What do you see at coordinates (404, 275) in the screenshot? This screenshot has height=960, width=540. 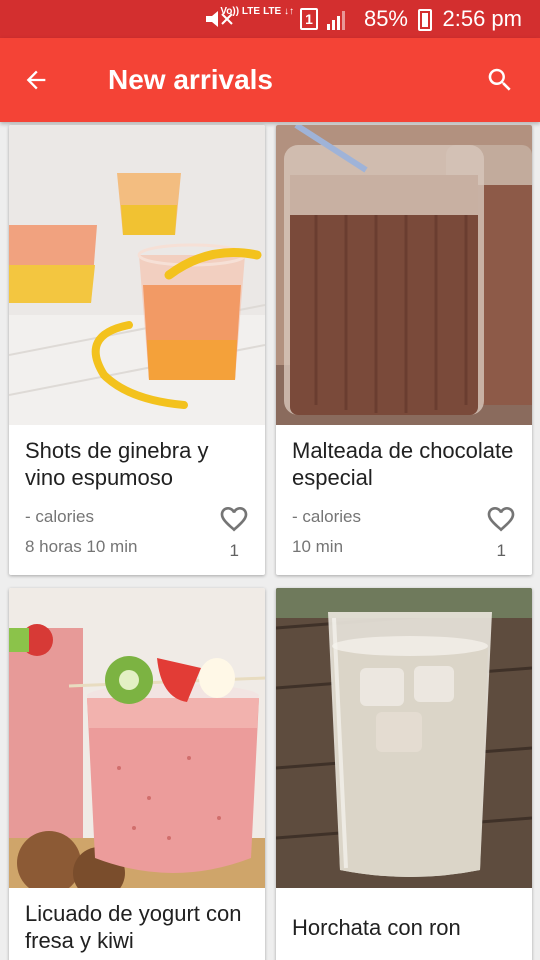 I see `chocolate-milkshake-image` at bounding box center [404, 275].